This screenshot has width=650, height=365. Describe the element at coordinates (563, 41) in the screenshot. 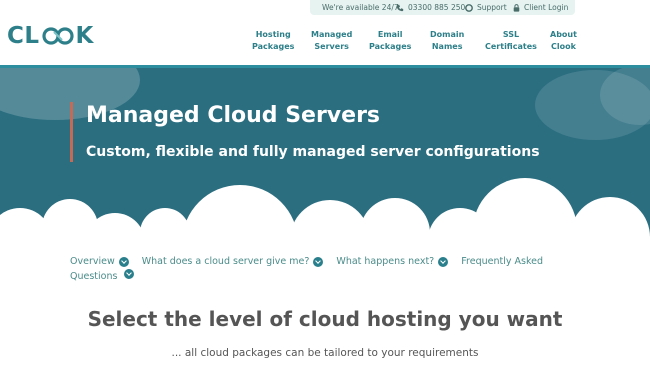

I see `nav-about-clook: About Clook` at that location.